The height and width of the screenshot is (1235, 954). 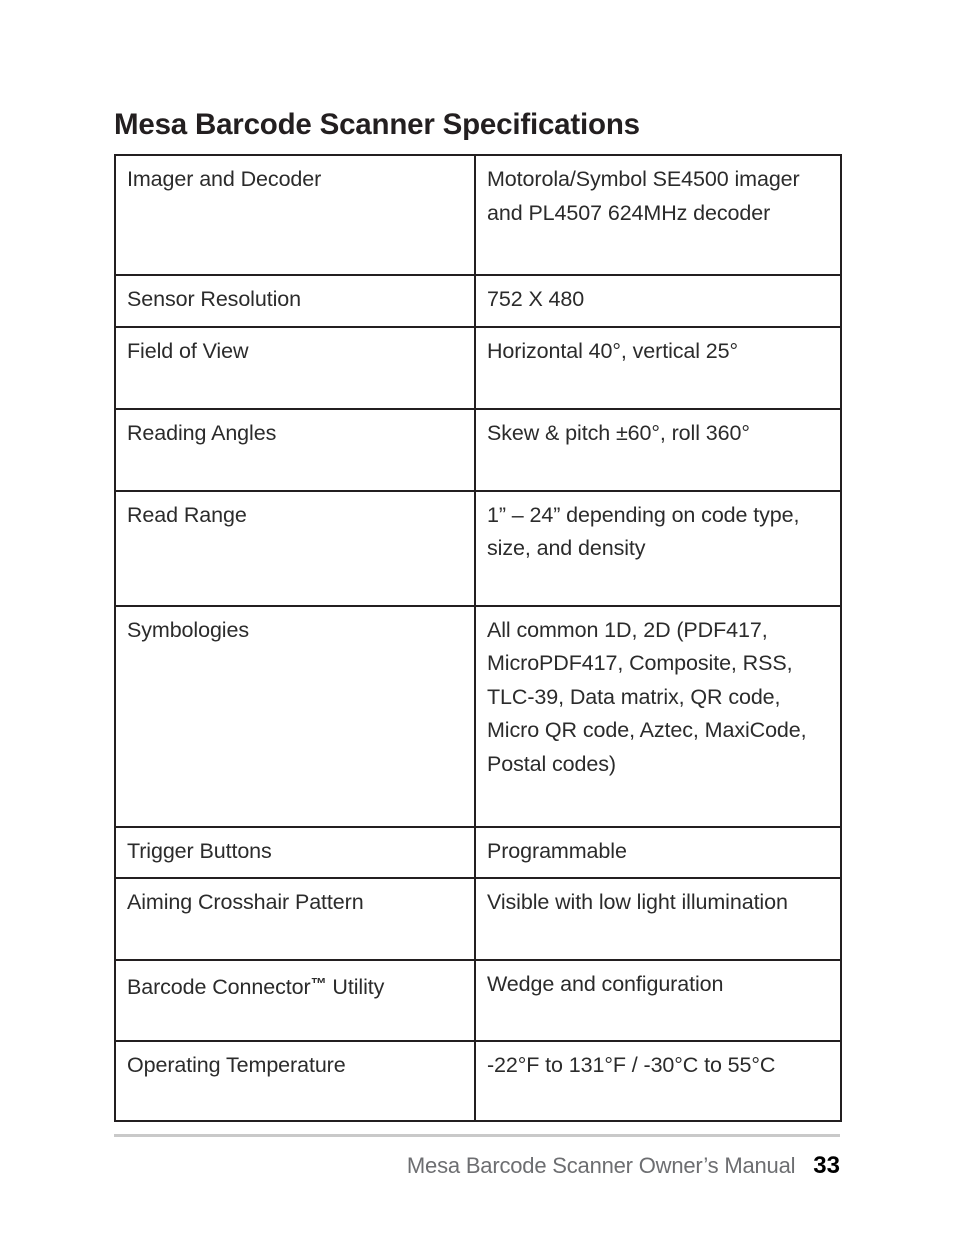 I want to click on spec-label-operating-temperature: Operating Temperature, so click(x=295, y=1081).